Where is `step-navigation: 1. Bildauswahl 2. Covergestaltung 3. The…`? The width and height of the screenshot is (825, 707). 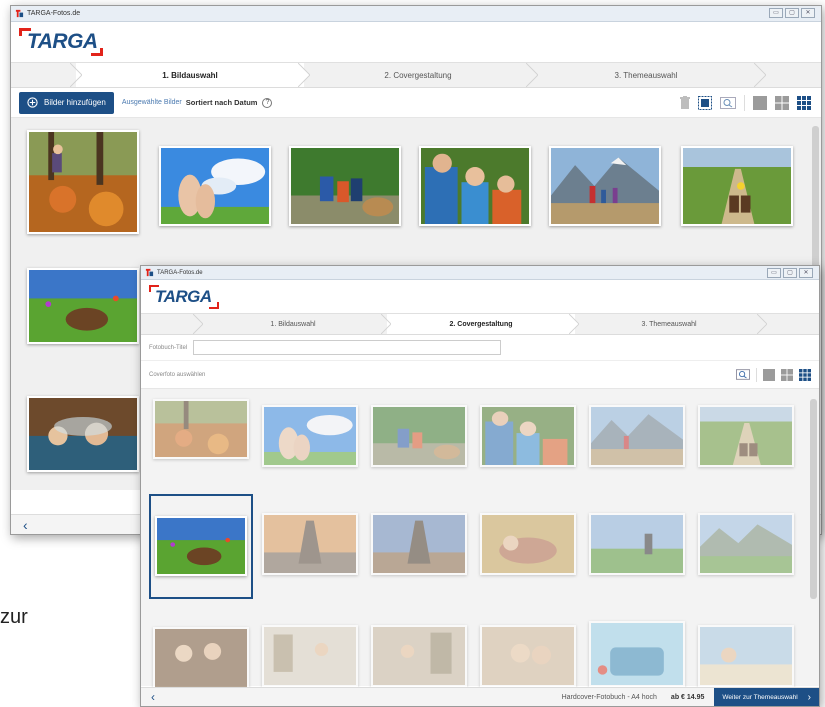 step-navigation: 1. Bildauswahl 2. Covergestaltung 3. The… is located at coordinates (480, 324).